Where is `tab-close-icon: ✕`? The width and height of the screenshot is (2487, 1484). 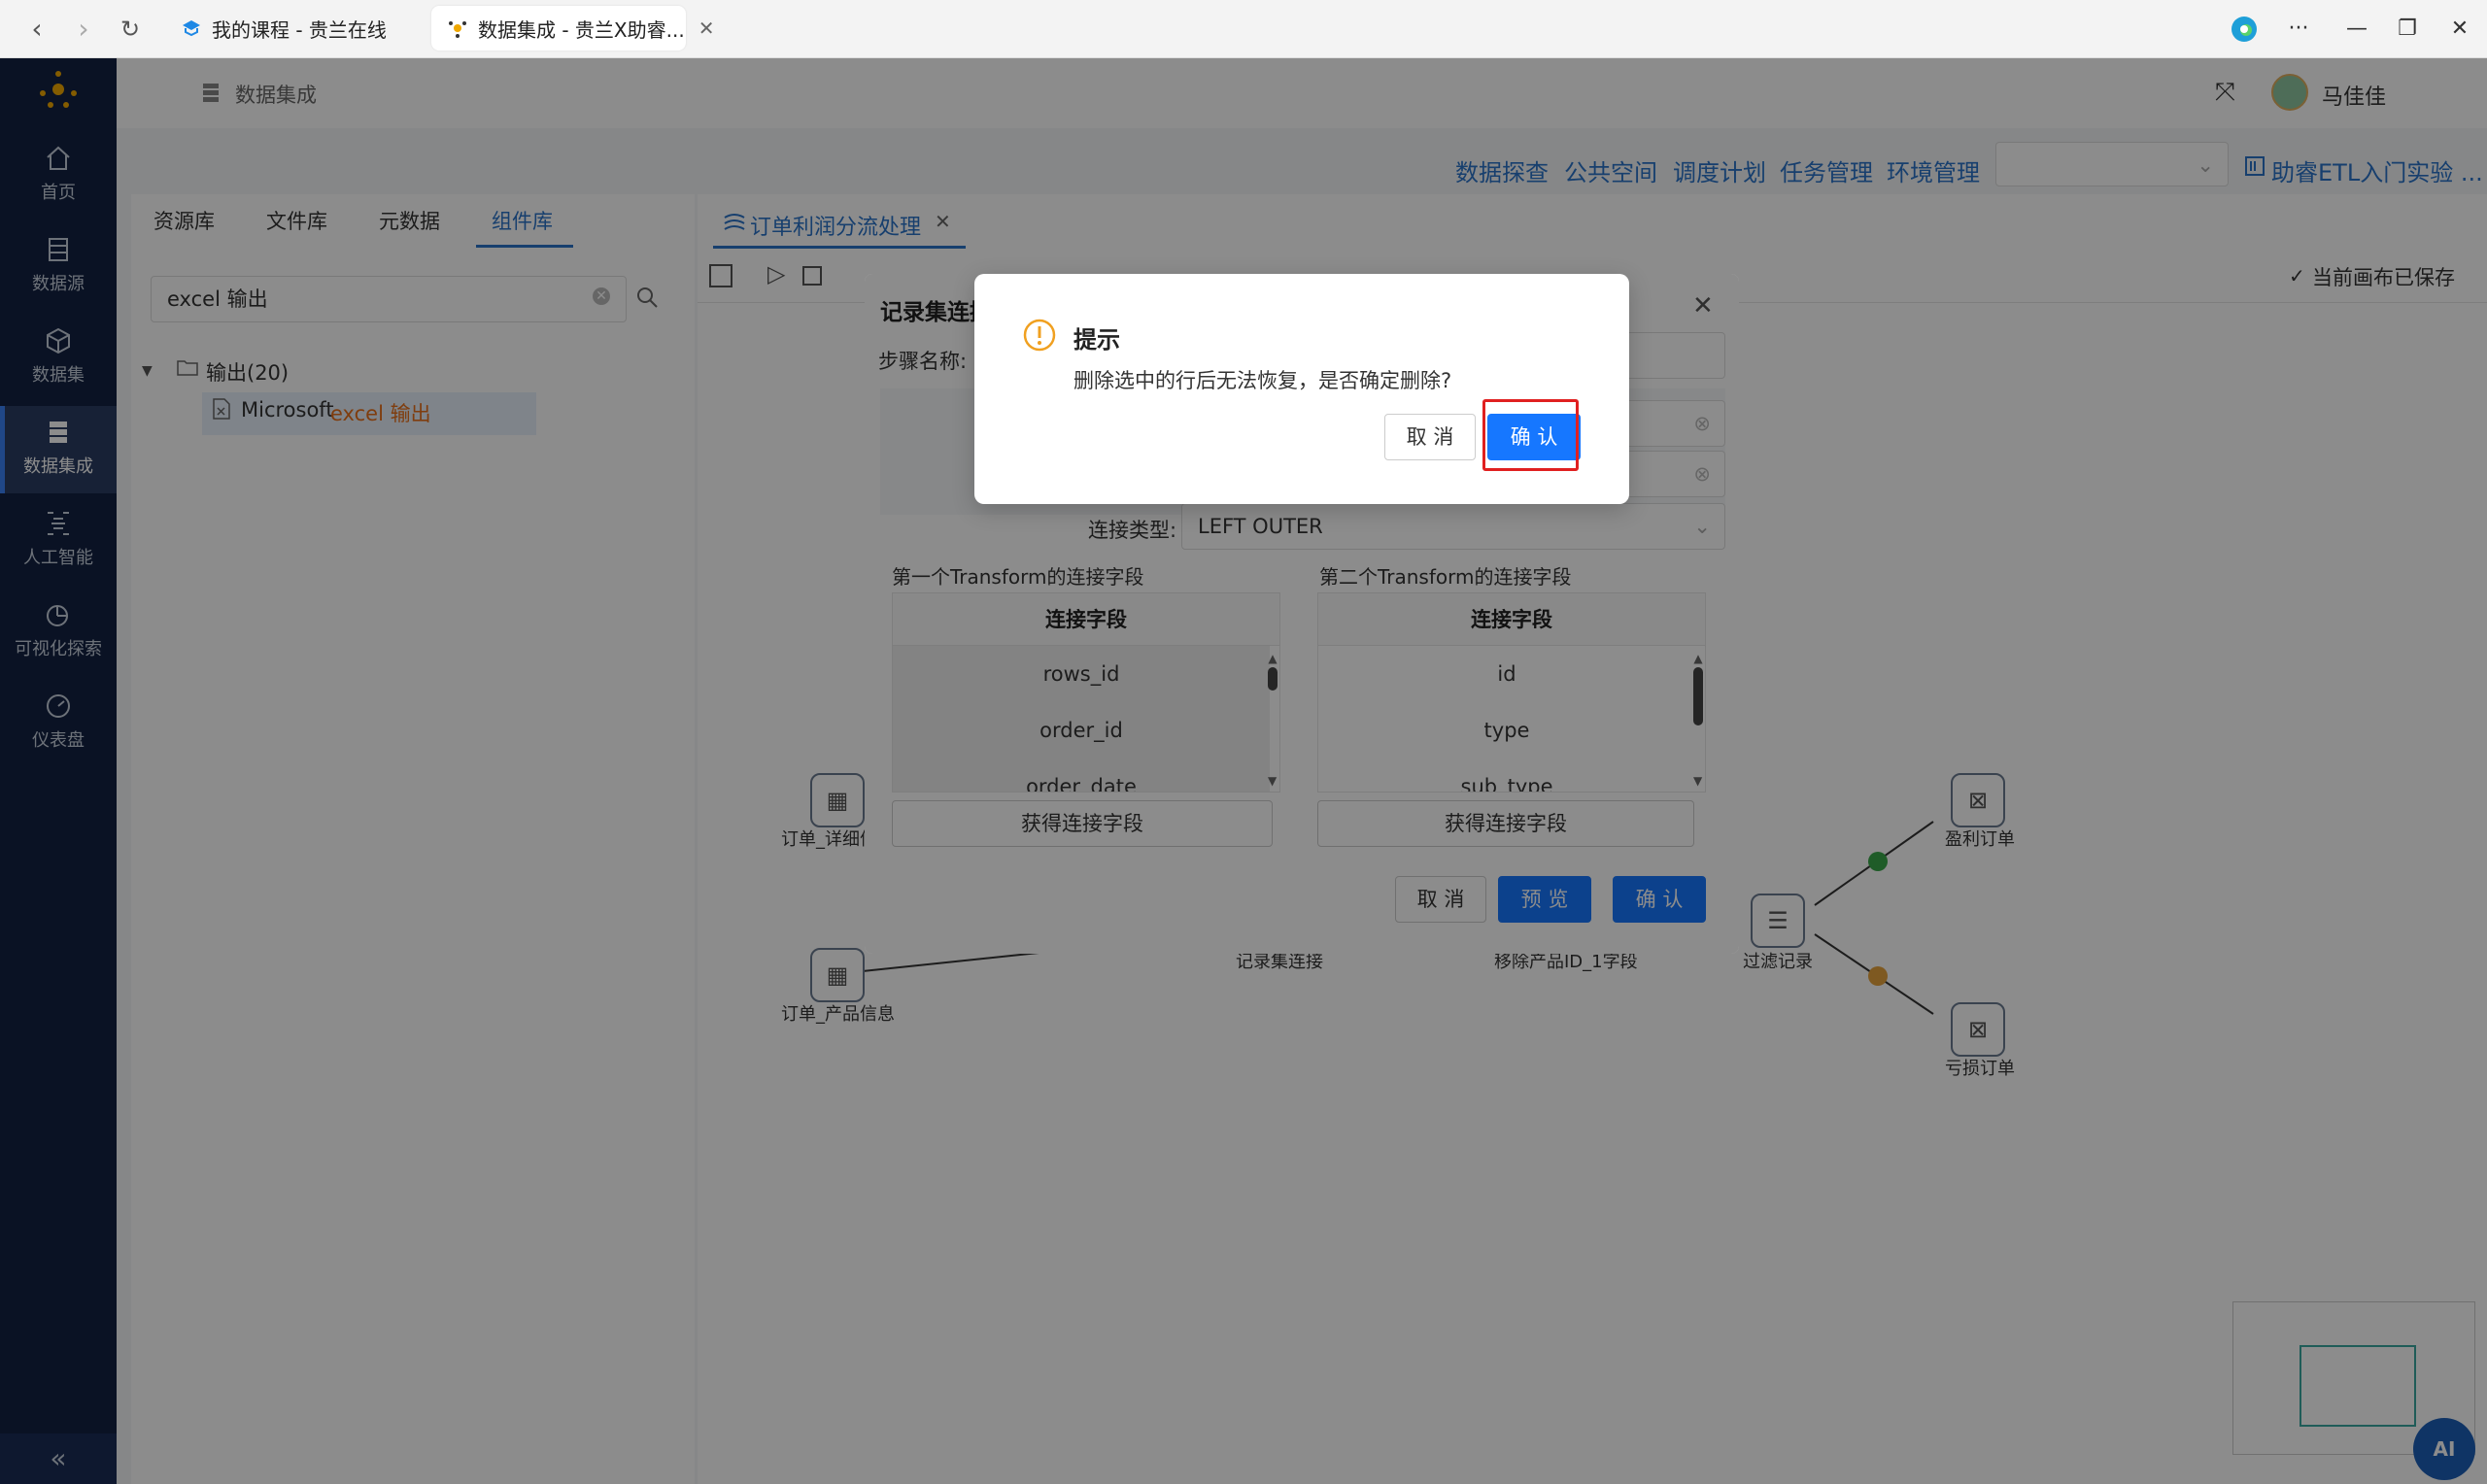
tab-close-icon: ✕ is located at coordinates (706, 28).